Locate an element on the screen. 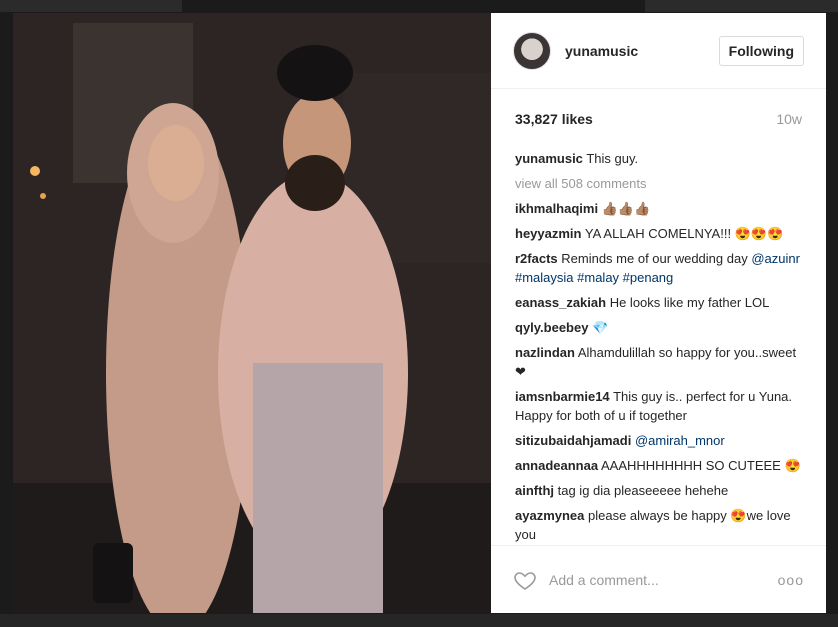 This screenshot has width=838, height=627. comment-username: annadeannaa is located at coordinates (556, 465).